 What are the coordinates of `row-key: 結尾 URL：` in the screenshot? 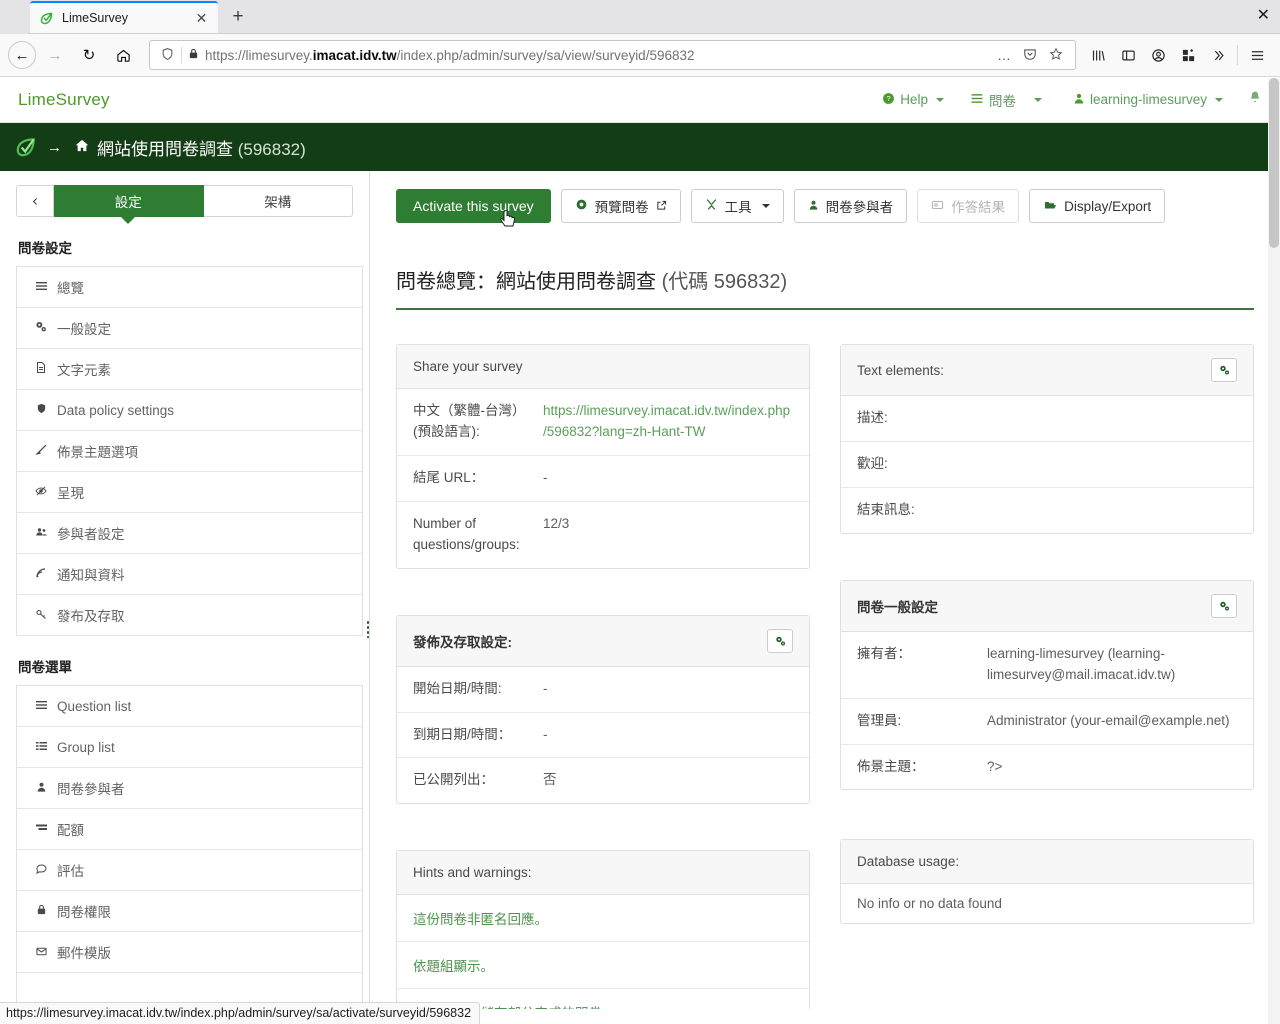 It's located at (449, 477).